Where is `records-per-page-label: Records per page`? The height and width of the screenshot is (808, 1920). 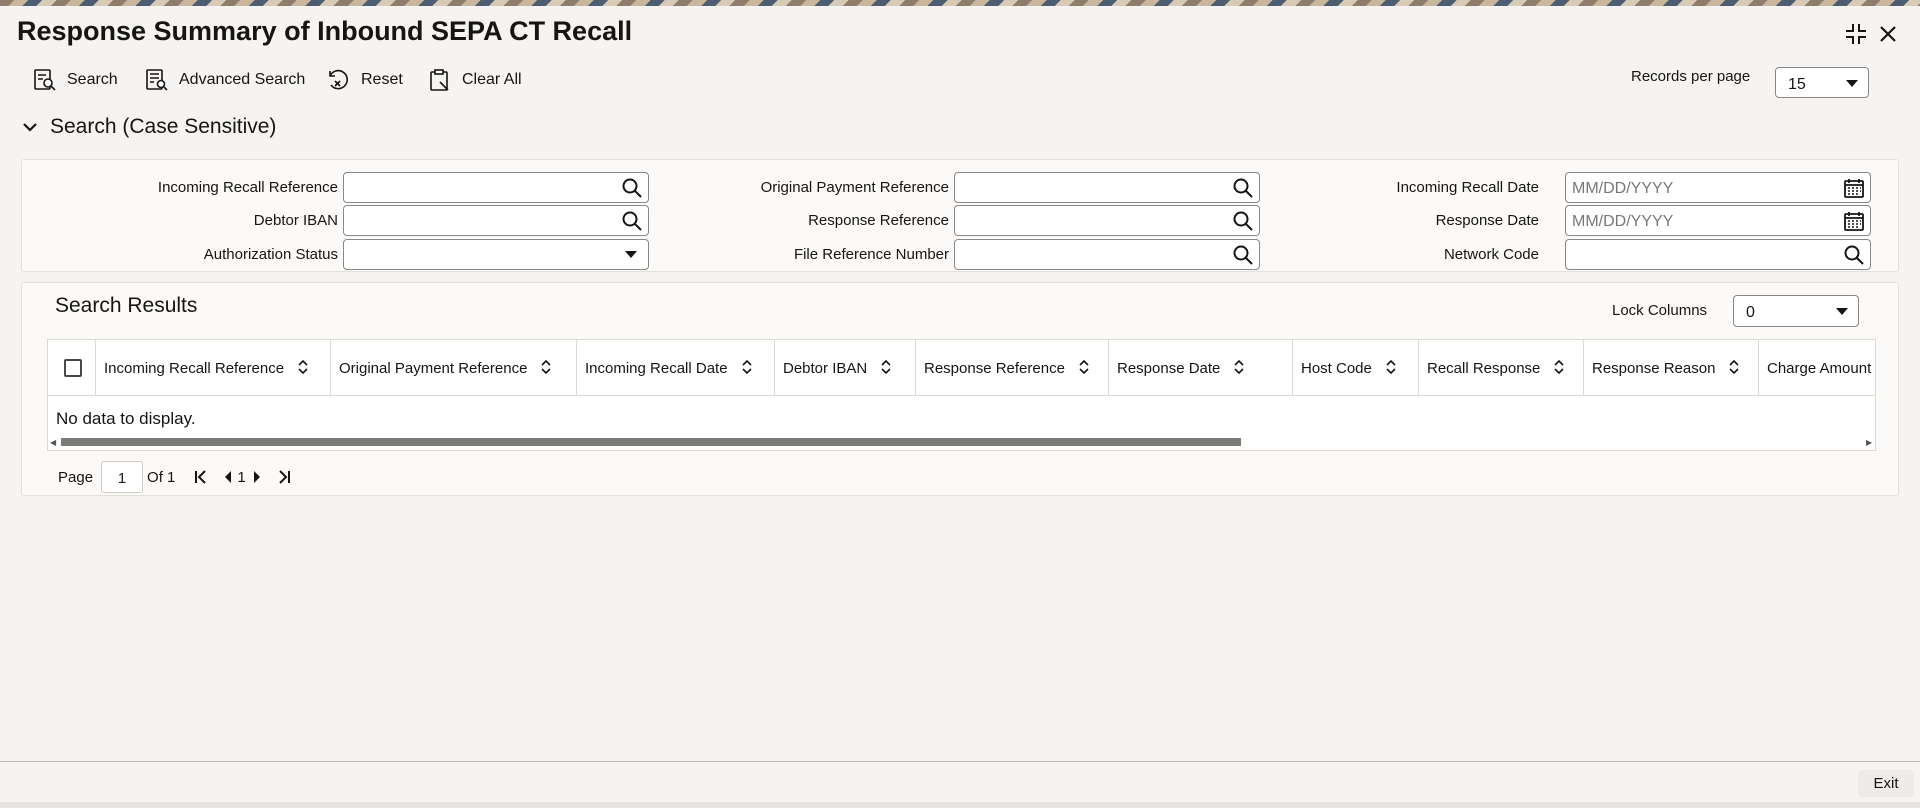 records-per-page-label: Records per page is located at coordinates (1691, 76).